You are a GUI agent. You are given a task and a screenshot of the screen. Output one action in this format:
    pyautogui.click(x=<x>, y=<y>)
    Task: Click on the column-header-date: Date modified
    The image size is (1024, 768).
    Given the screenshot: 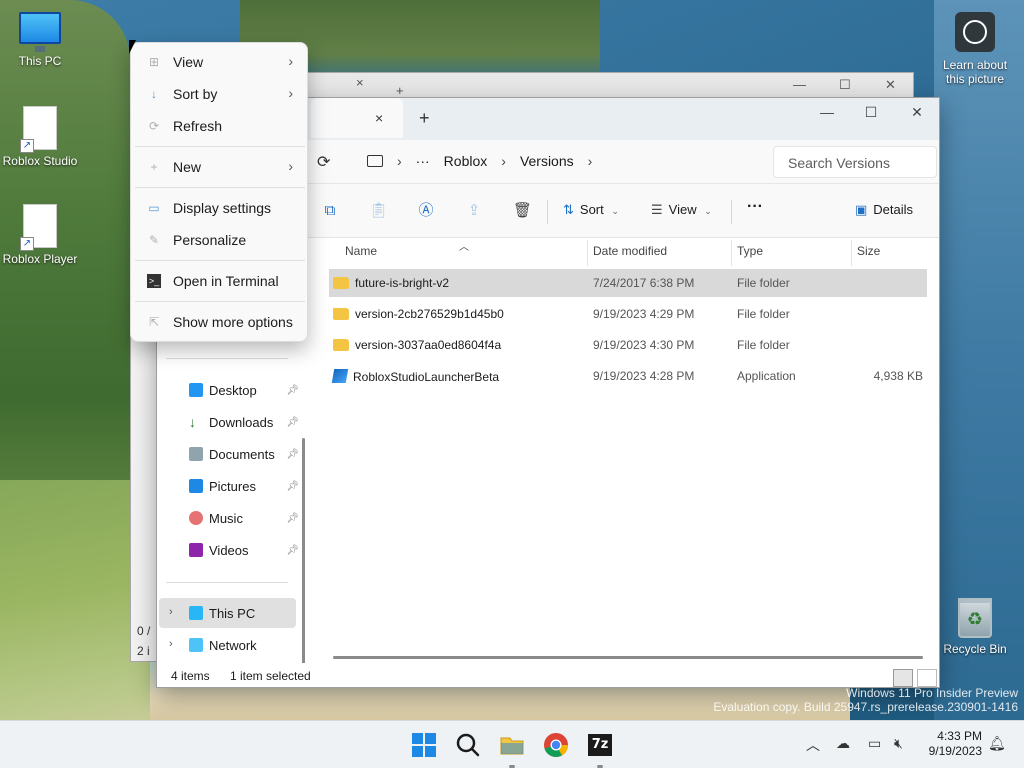 What is the action you would take?
    pyautogui.click(x=630, y=251)
    